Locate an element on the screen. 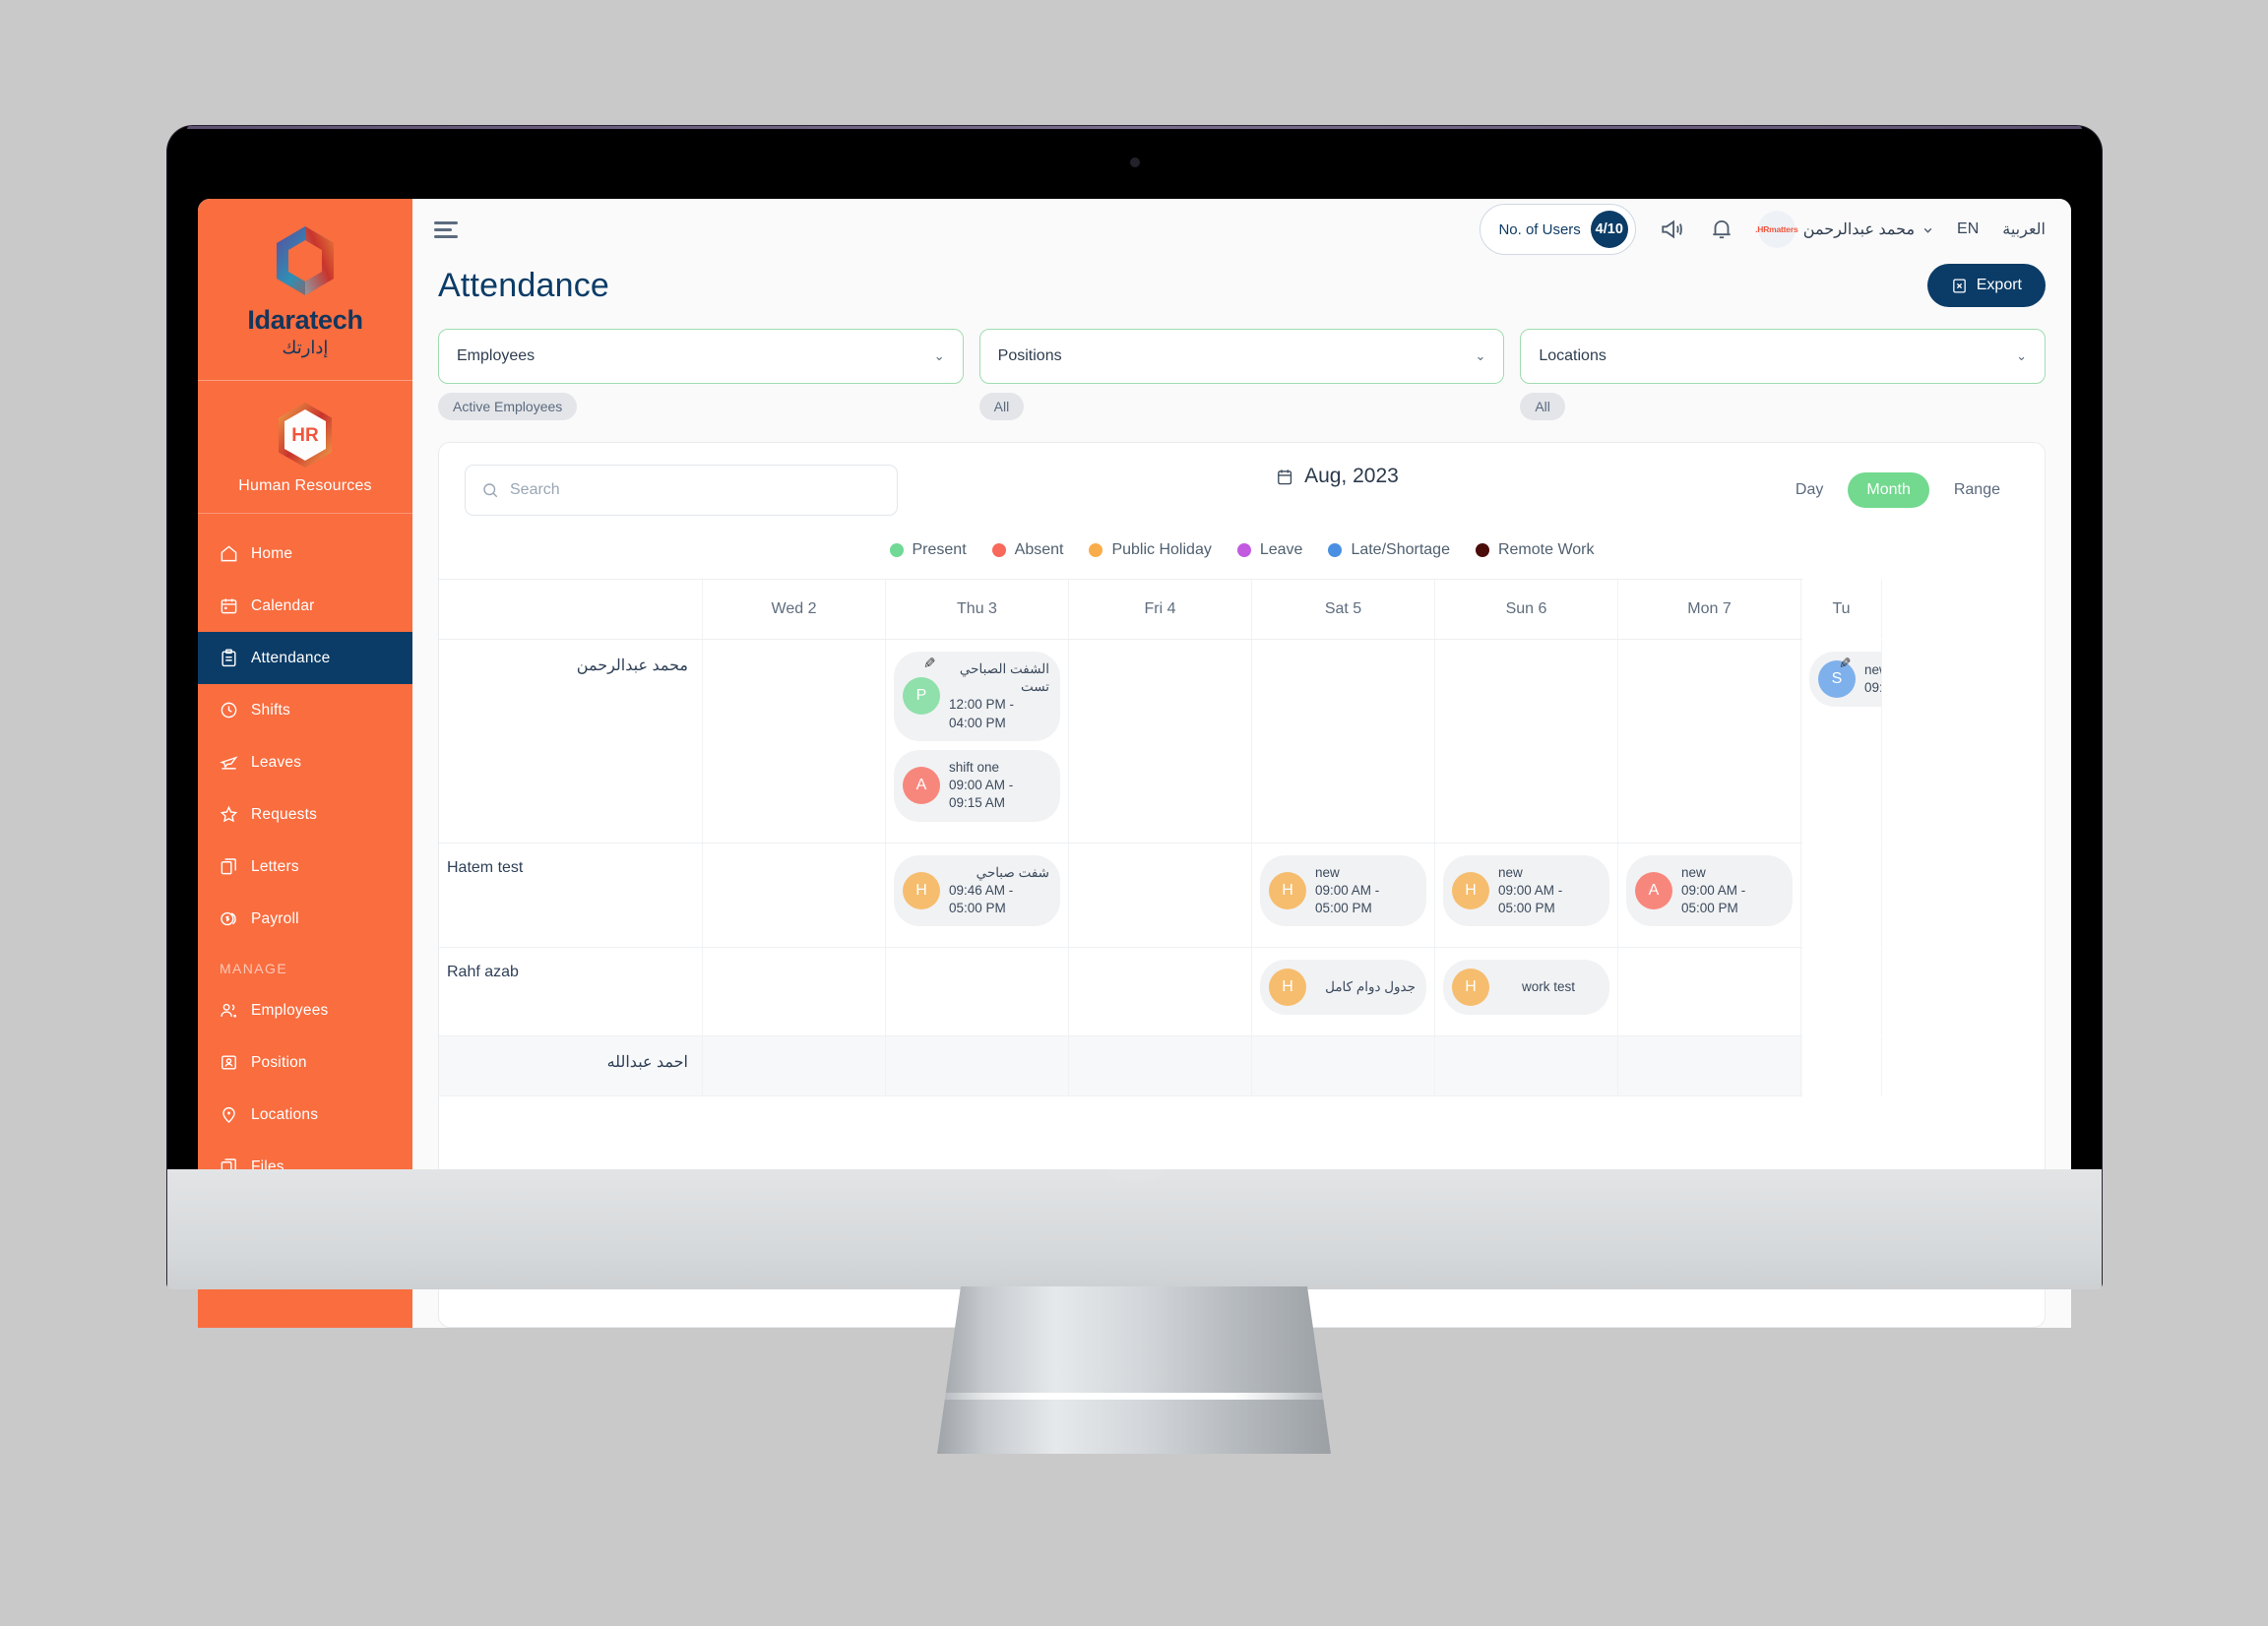  legend-item: Remote Work is located at coordinates (1534, 550).